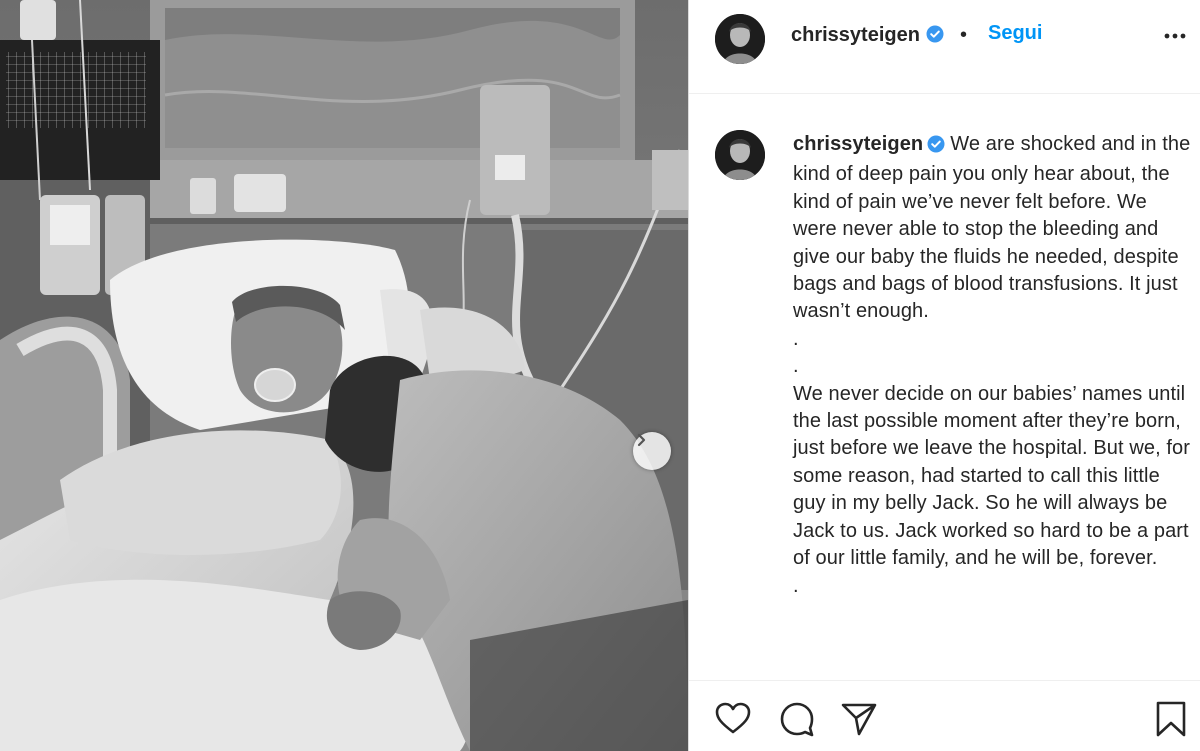 Image resolution: width=1200 pixels, height=751 pixels. I want to click on share-button, so click(859, 719).